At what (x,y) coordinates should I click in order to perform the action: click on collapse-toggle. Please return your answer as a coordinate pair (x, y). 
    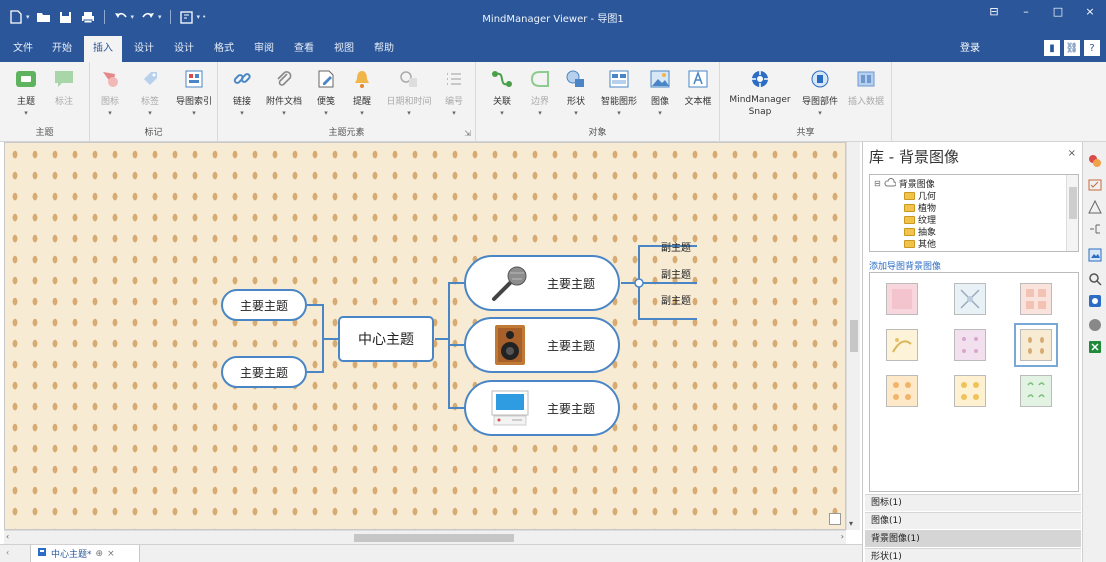
    Looking at the image, I should click on (639, 283).